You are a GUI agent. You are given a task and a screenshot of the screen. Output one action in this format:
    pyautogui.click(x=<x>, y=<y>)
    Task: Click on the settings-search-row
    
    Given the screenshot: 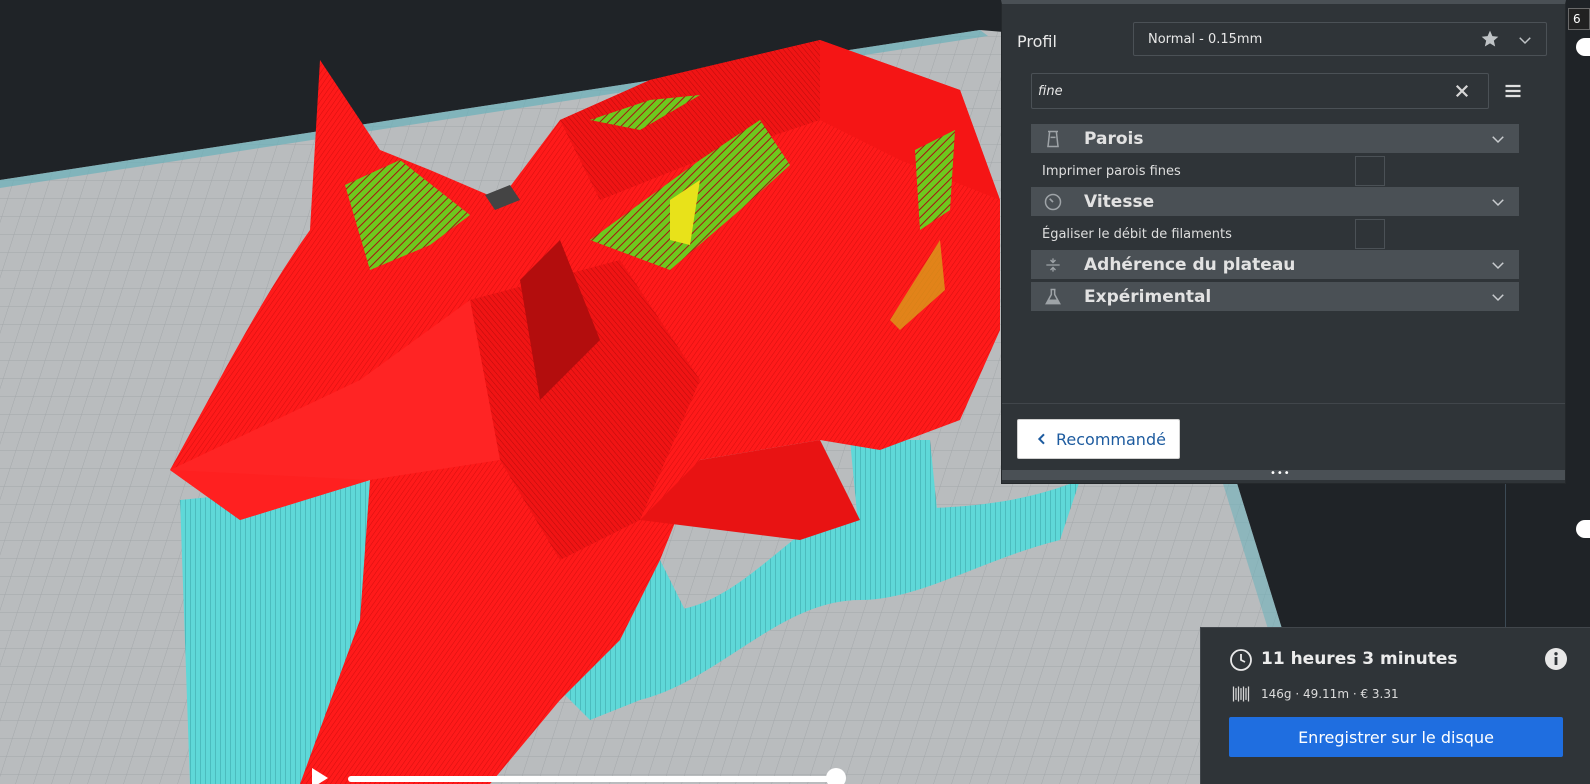 What is the action you would take?
    pyautogui.click(x=1286, y=92)
    